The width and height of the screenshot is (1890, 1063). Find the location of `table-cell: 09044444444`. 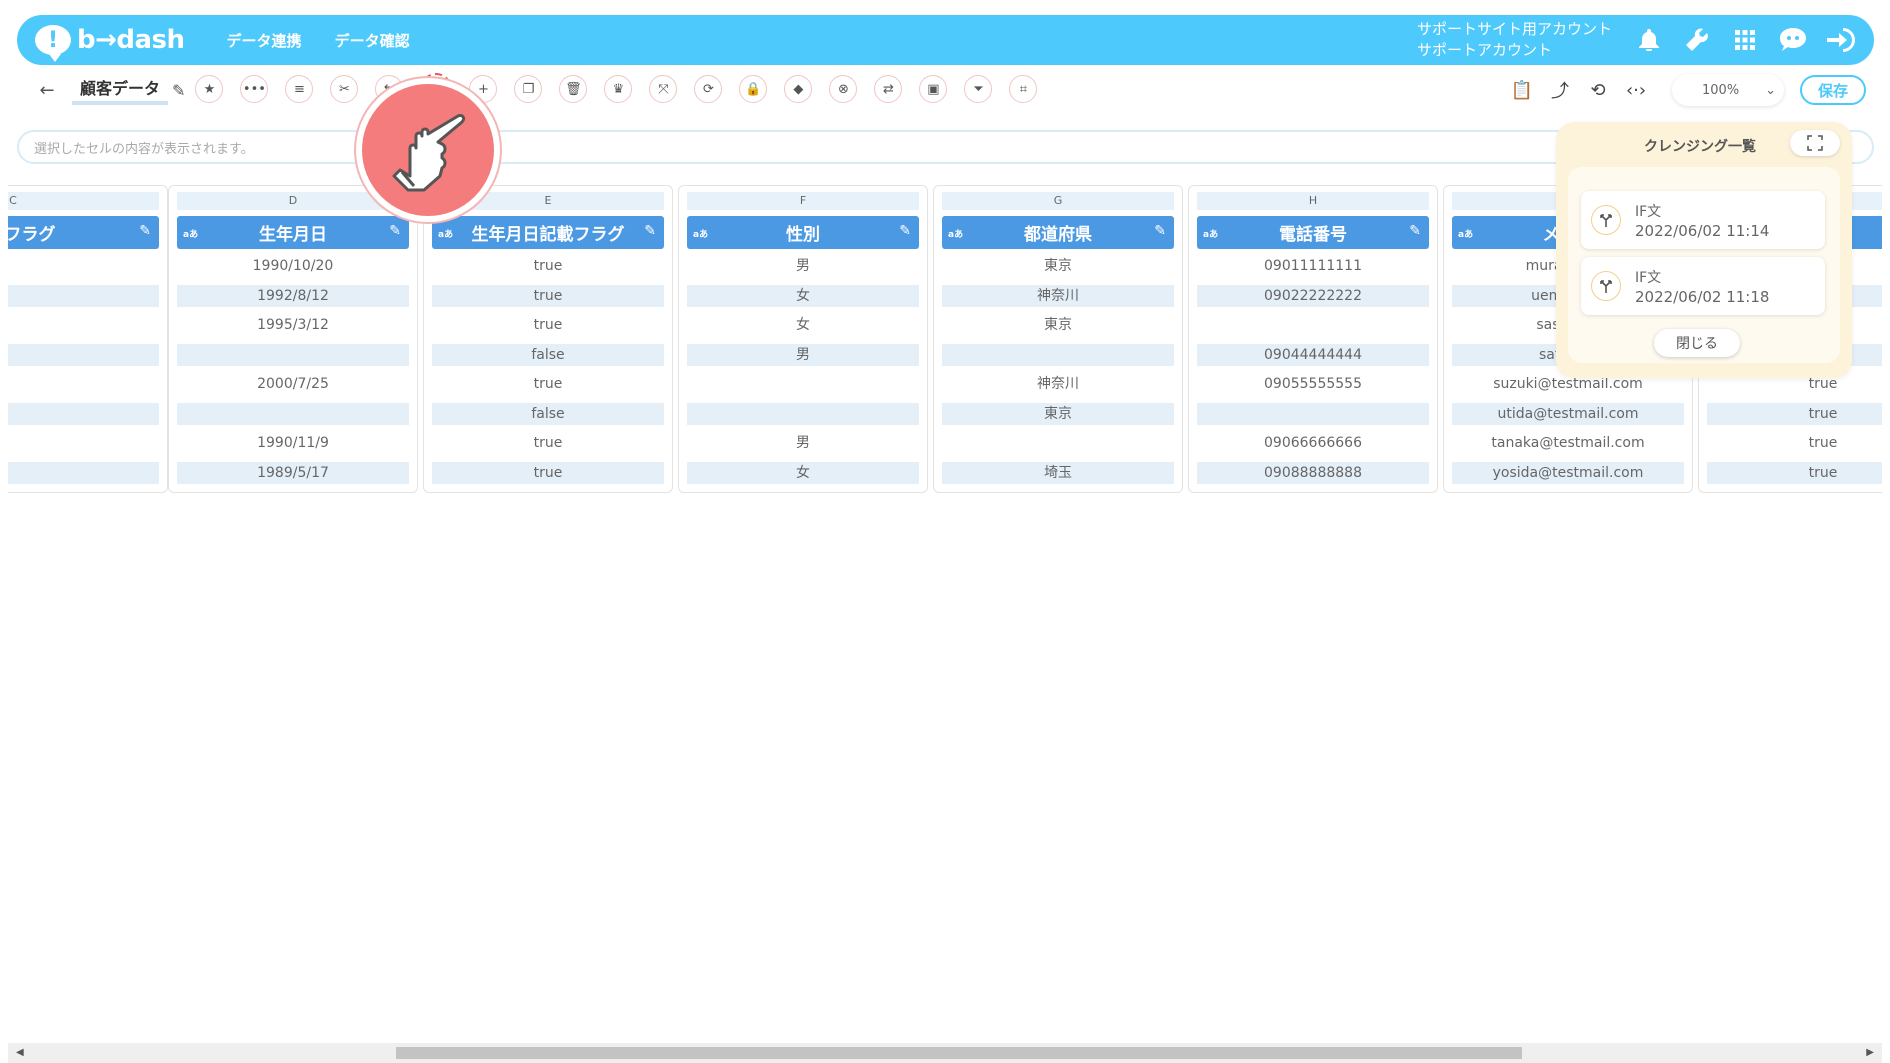

table-cell: 09044444444 is located at coordinates (1313, 354).